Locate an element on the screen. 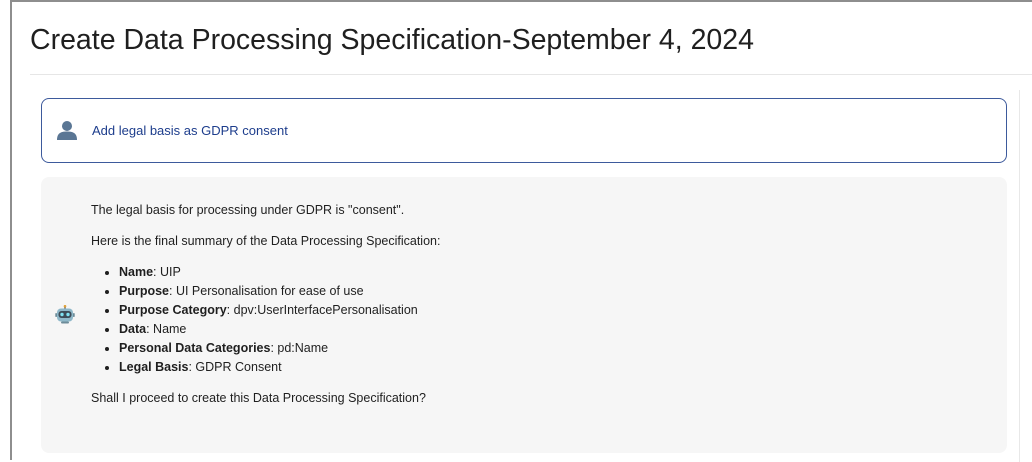 This screenshot has width=1032, height=462. title-divider is located at coordinates (531, 74).